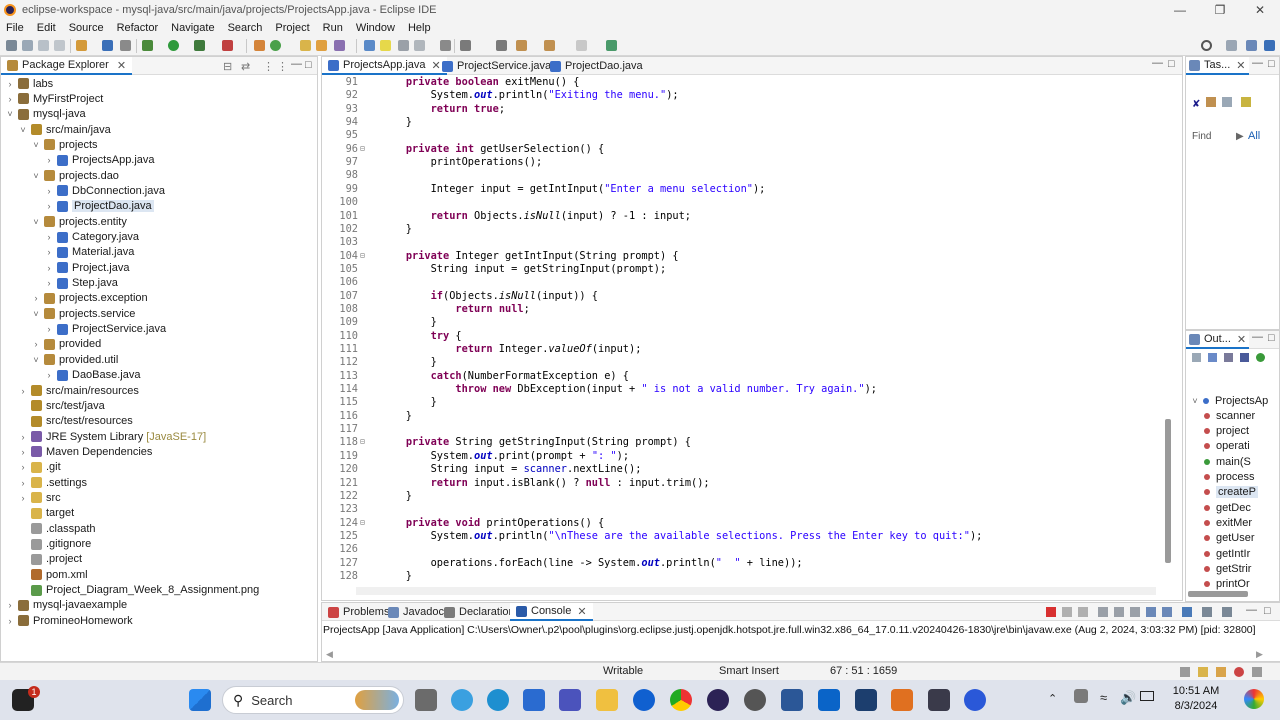 The image size is (1280, 720). I want to click on tab-package-explorer: Package Explorer ✕, so click(67, 66).